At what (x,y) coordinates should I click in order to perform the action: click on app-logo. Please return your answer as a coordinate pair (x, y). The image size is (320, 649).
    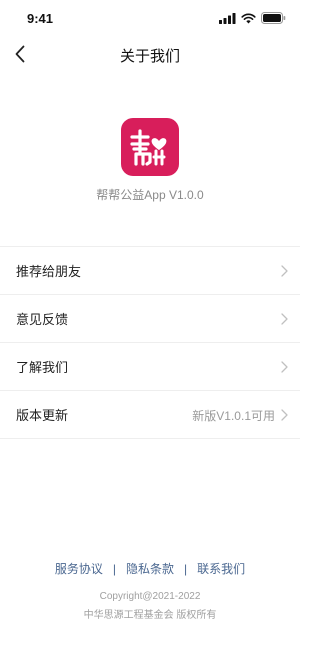
    Looking at the image, I should click on (150, 147).